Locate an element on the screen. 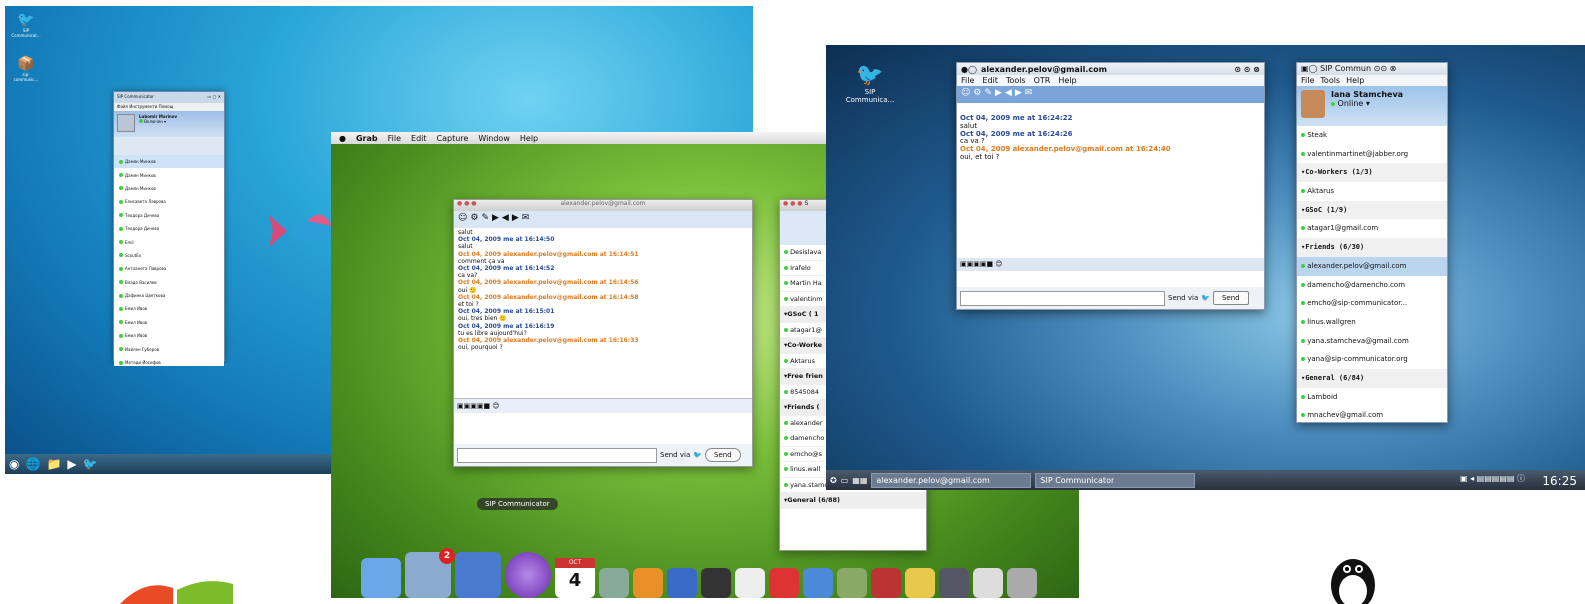  menu-bar: Файл Инструменти Помощ is located at coordinates (169, 107).